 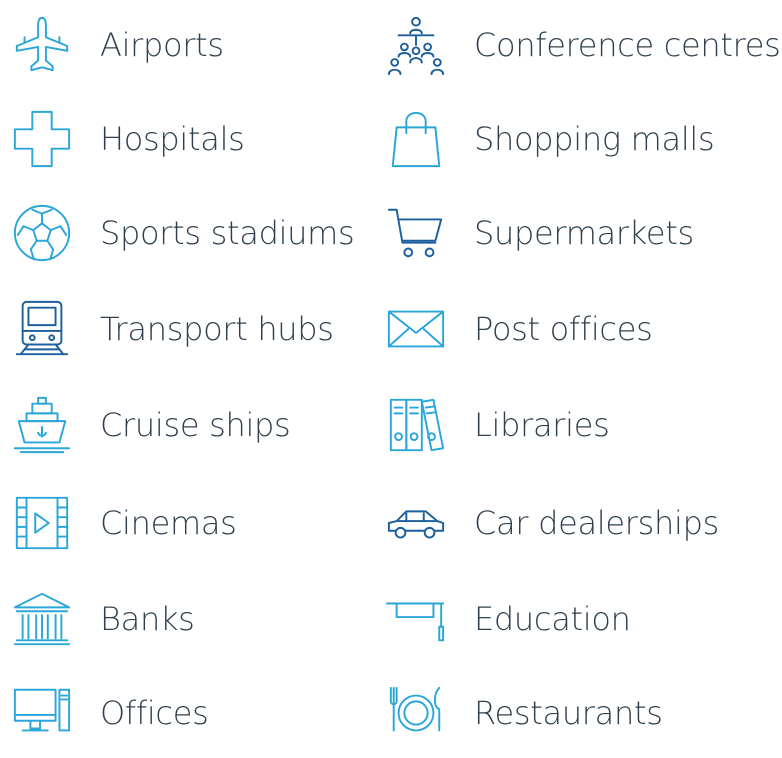 I want to click on item-label: Post offices, so click(x=563, y=329).